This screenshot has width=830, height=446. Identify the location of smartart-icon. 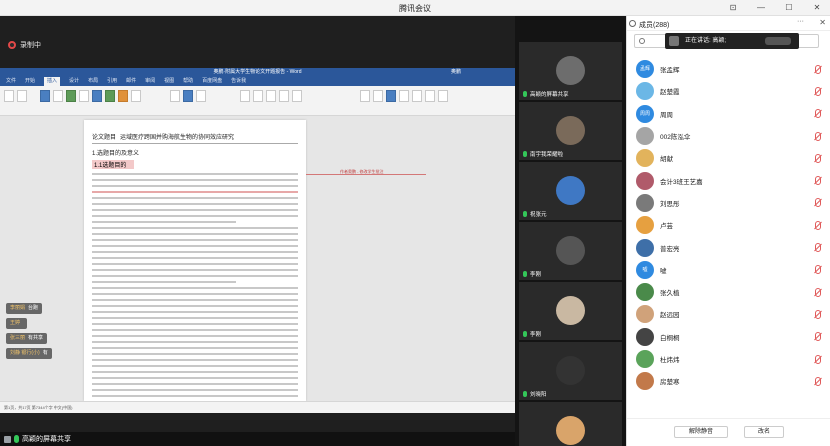
(110, 96).